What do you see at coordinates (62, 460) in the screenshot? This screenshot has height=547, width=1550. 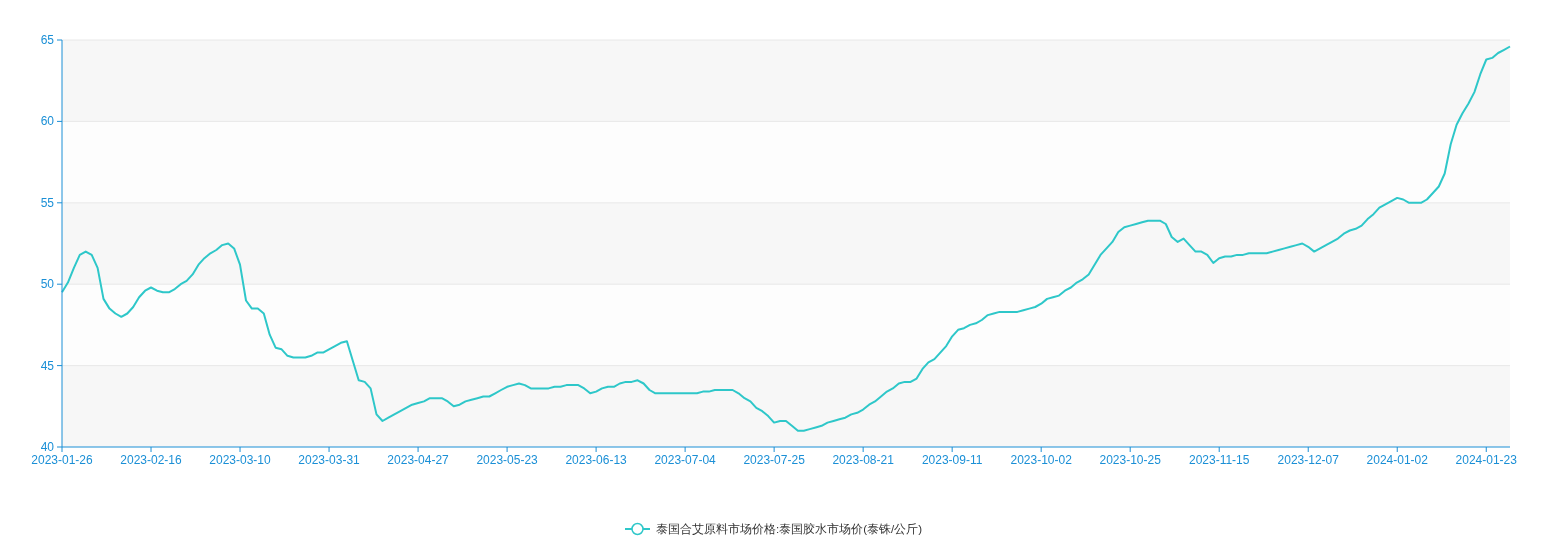 I see `x-tick-label: 2023-01-26` at bounding box center [62, 460].